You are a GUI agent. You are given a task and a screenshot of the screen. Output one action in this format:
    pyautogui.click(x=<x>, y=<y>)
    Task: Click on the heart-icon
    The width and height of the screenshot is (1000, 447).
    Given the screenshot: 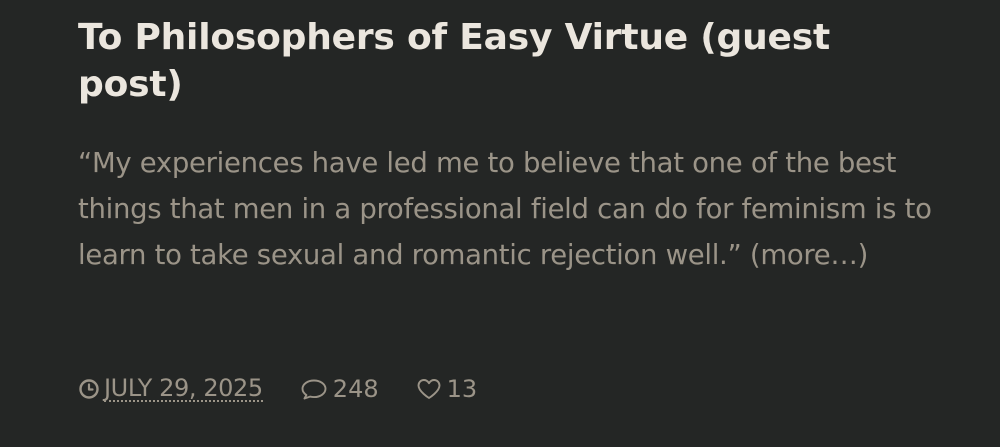 What is the action you would take?
    pyautogui.click(x=429, y=389)
    